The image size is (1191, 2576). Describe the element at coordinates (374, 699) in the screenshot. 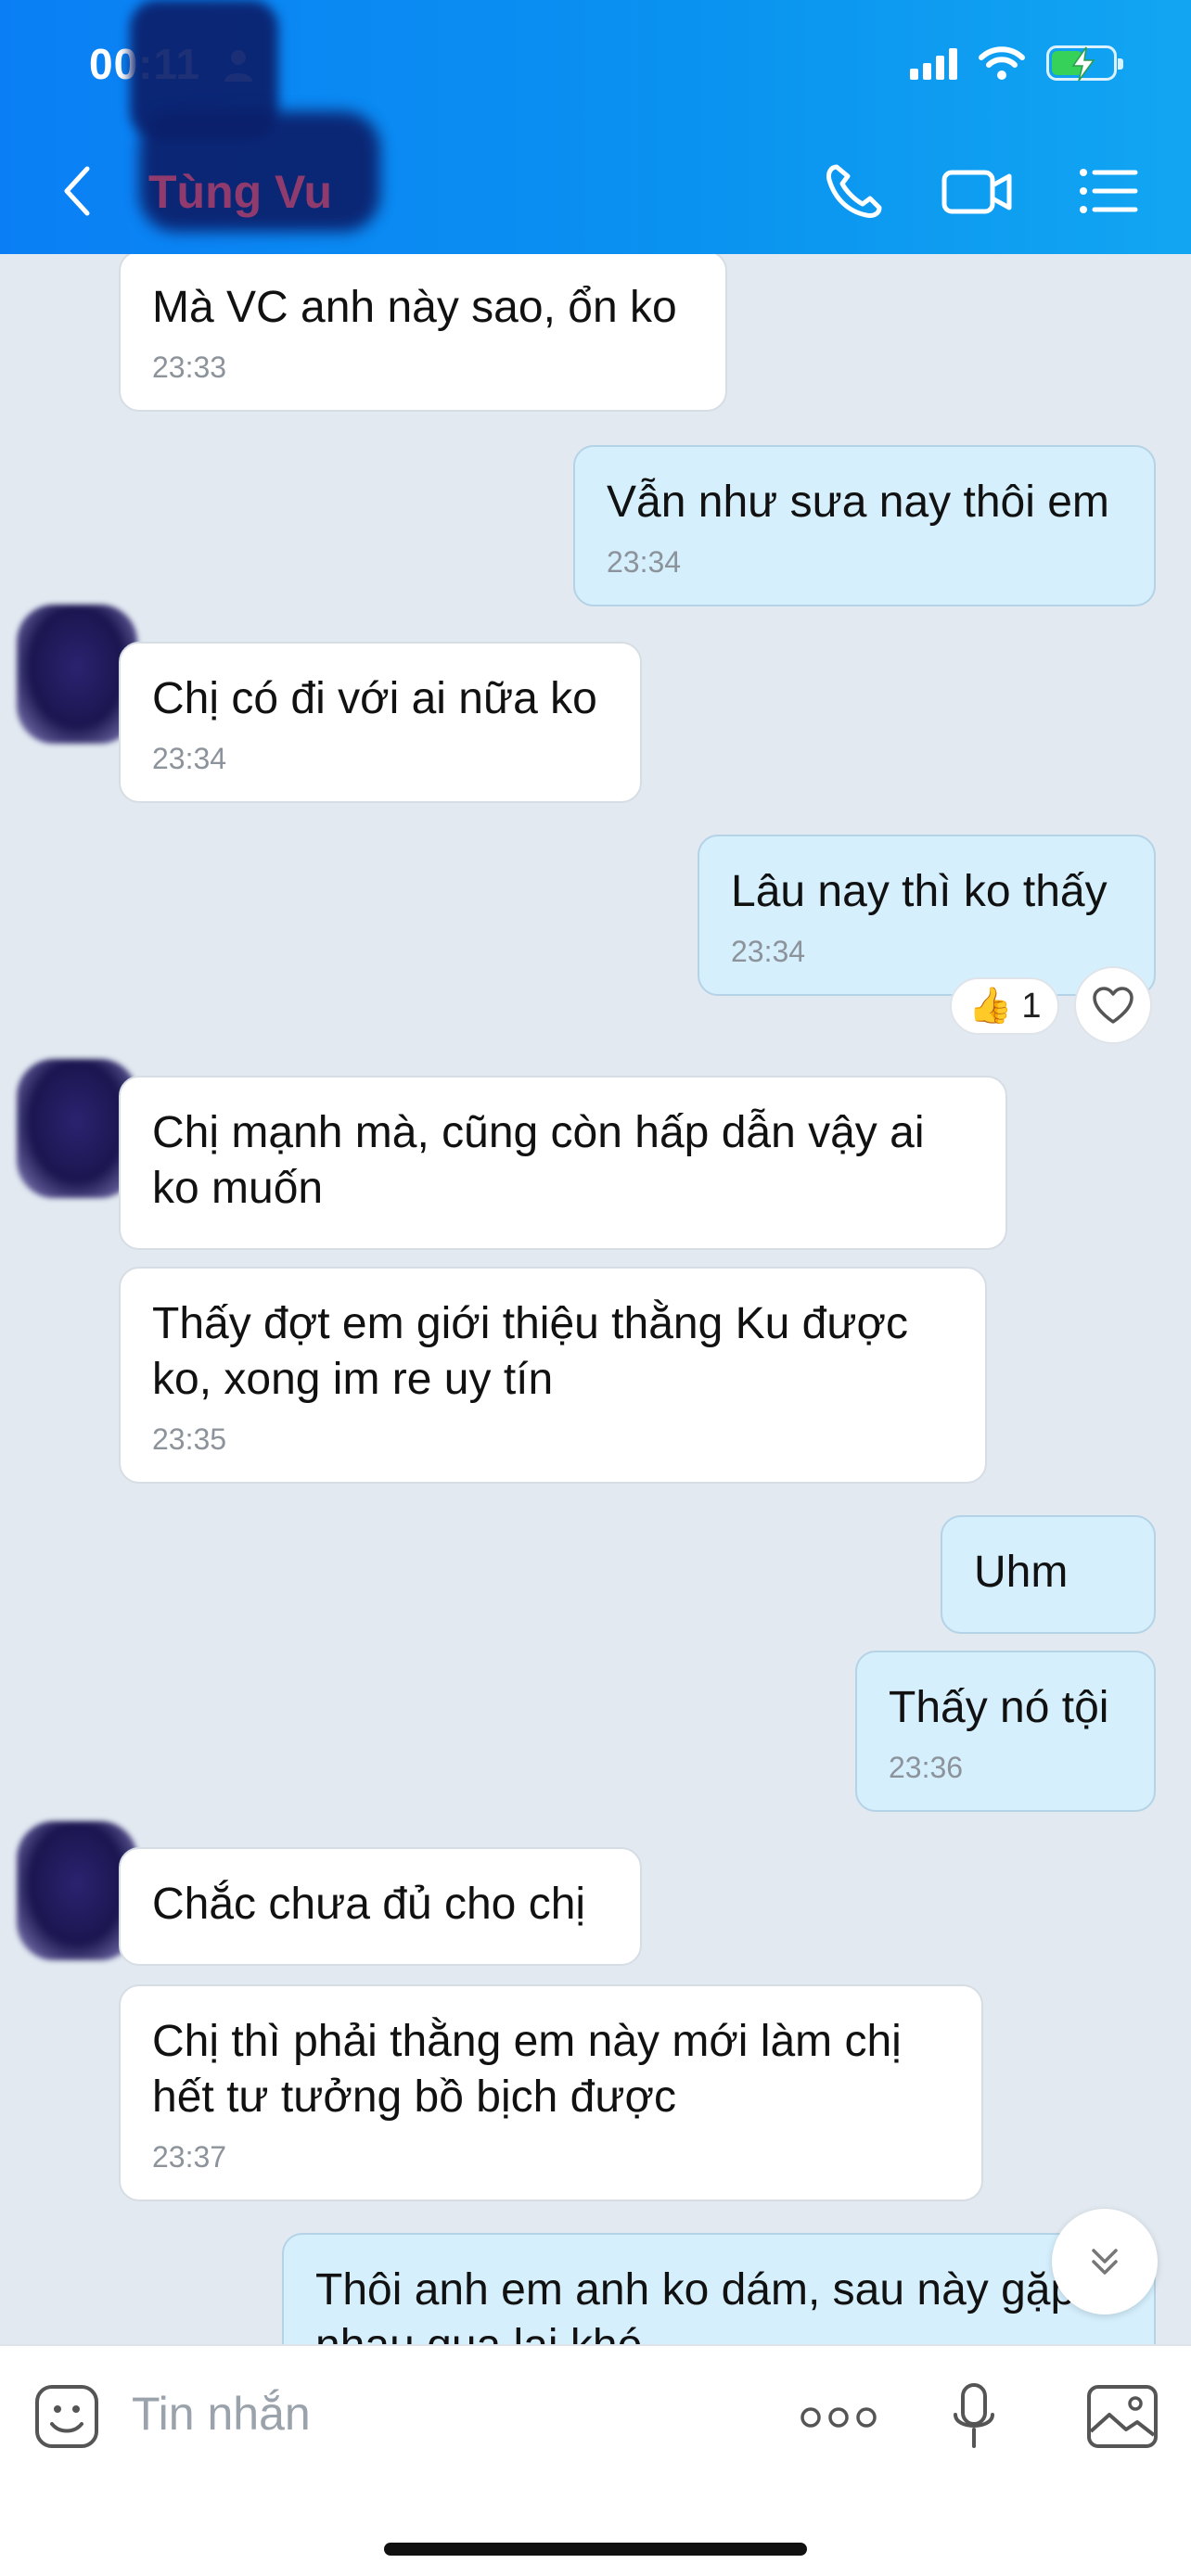

I see `message-text: Chị có đi với ai nữa ko` at that location.